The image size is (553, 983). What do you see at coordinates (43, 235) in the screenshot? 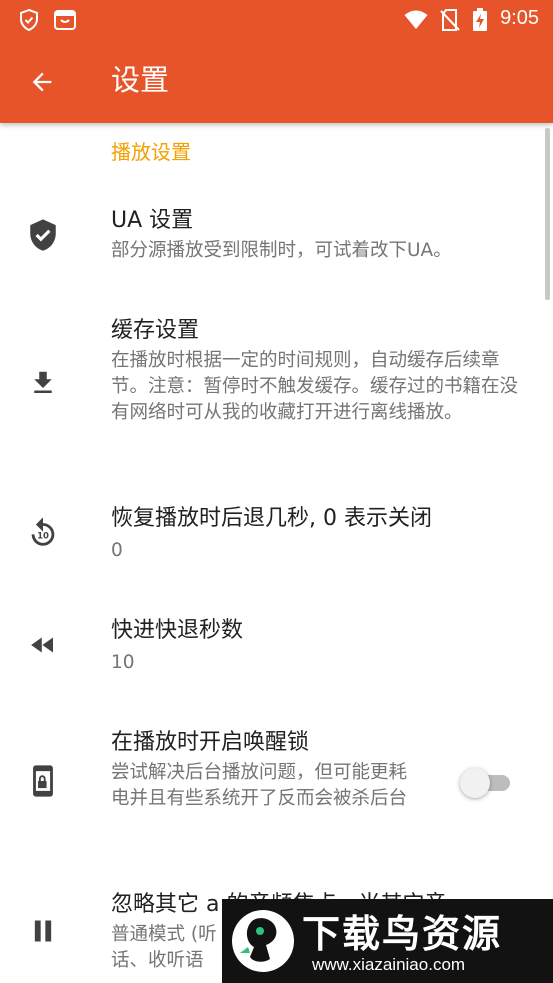
I see `shield-icon` at bounding box center [43, 235].